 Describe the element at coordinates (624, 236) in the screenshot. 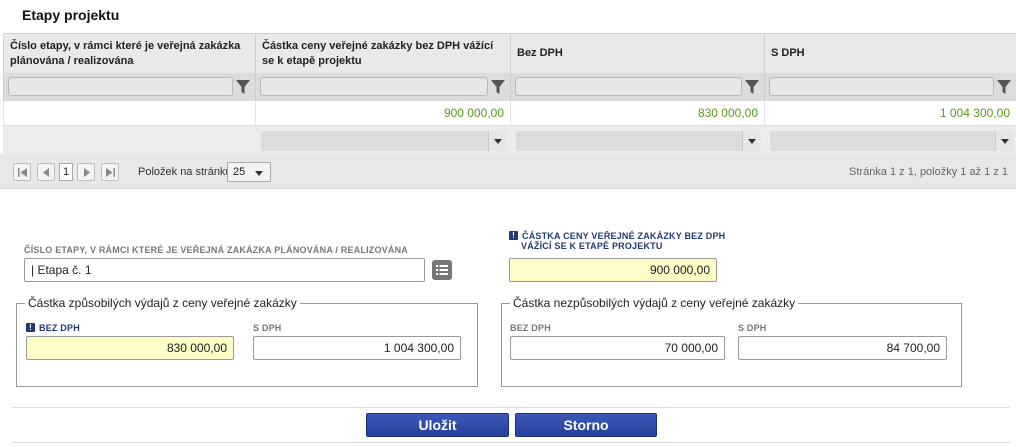

I see `amount-label-line1: ČÁSTKA CENY VEŘEJNÉ ZAKÁZKY BEZ DPH` at that location.